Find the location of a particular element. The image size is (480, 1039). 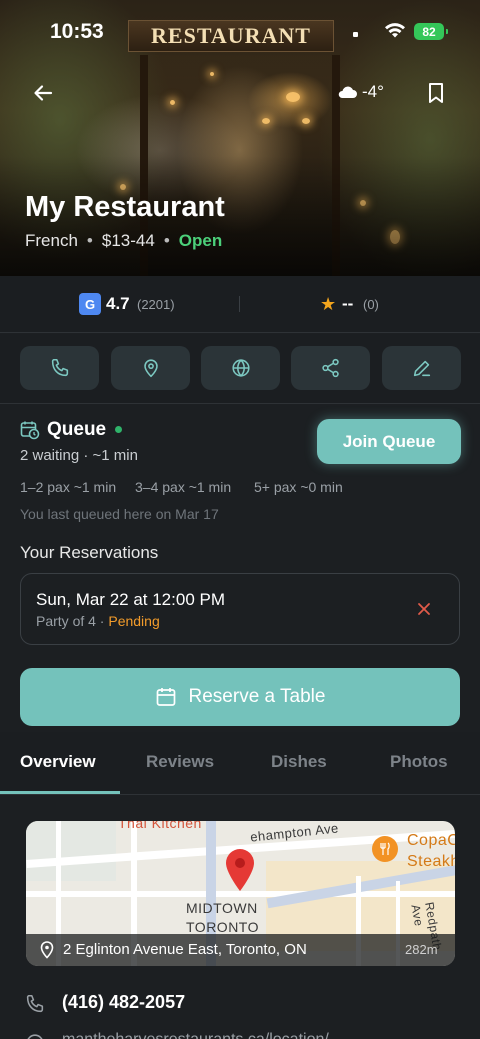

rating-divider is located at coordinates (239, 304).